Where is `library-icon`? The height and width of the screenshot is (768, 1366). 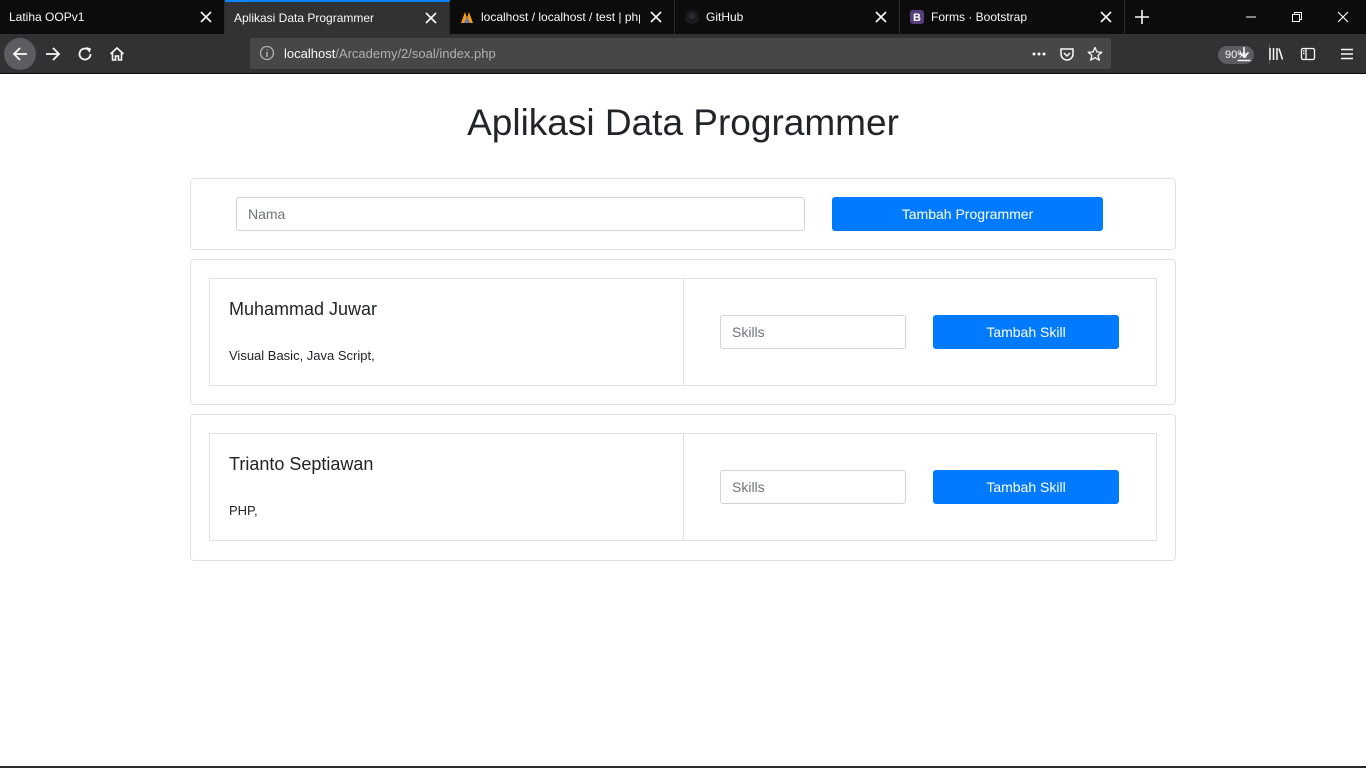
library-icon is located at coordinates (1276, 54).